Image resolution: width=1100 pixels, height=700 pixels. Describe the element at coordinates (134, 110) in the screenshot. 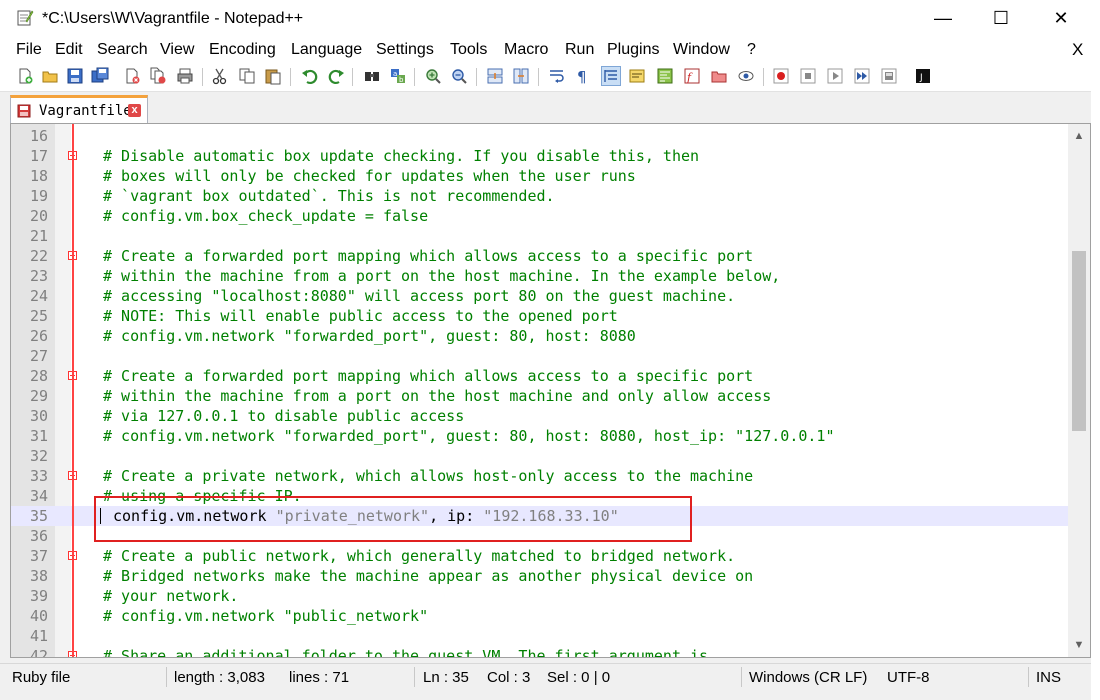

I see `tab-close-button: x` at that location.